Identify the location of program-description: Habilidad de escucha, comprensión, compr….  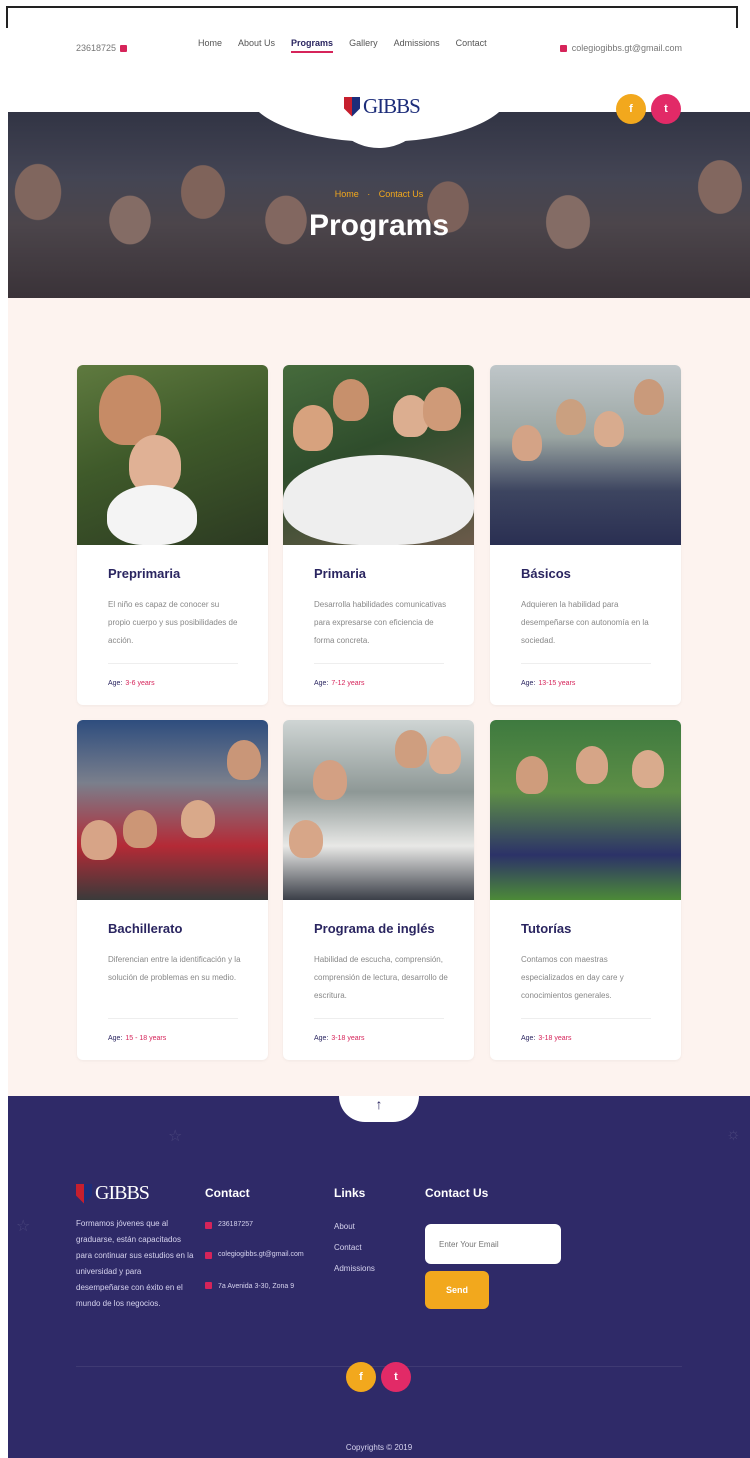
(381, 977).